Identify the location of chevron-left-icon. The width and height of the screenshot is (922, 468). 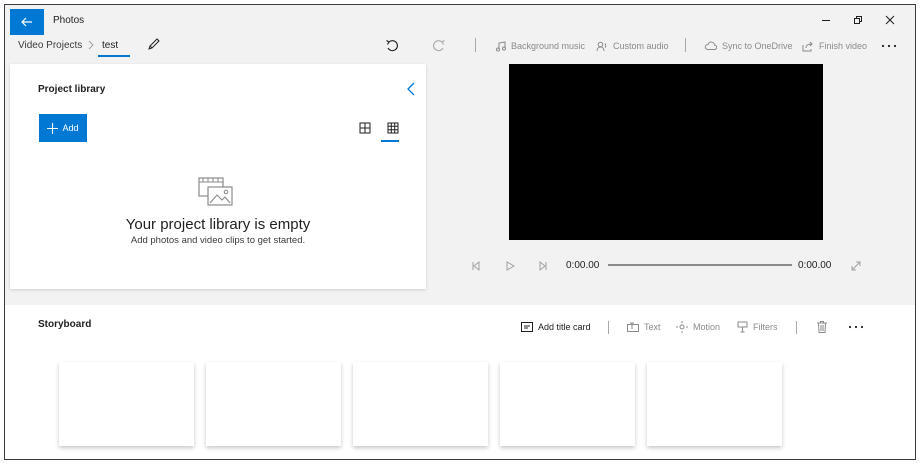
(411, 89).